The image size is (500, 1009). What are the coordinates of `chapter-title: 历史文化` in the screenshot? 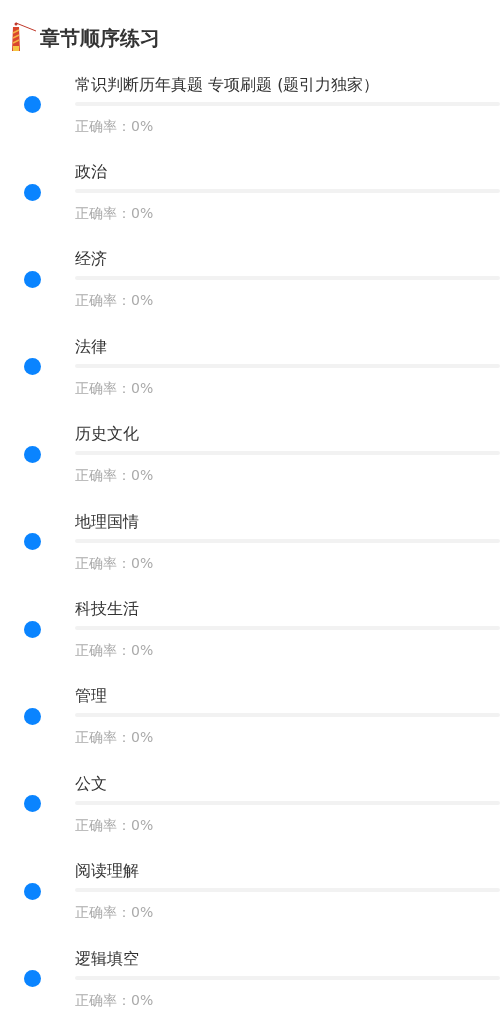 It's located at (287, 434).